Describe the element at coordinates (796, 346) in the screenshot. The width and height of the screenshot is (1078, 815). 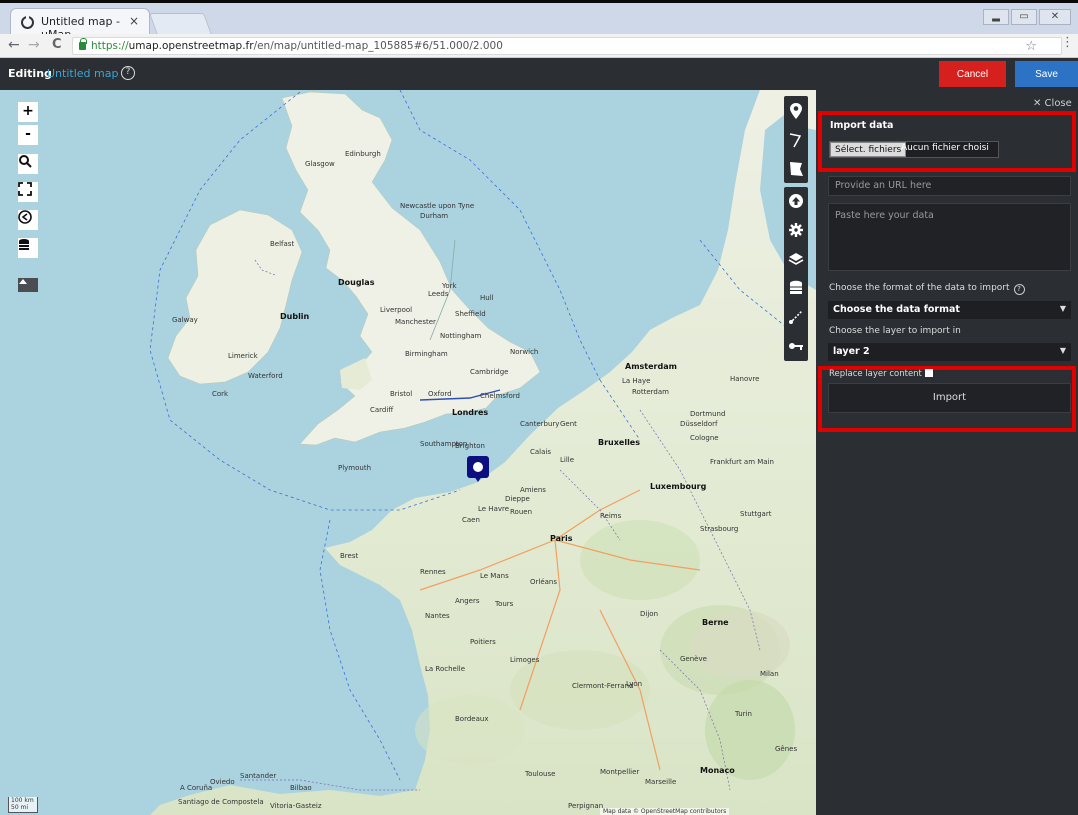
I see `permissions-button` at that location.